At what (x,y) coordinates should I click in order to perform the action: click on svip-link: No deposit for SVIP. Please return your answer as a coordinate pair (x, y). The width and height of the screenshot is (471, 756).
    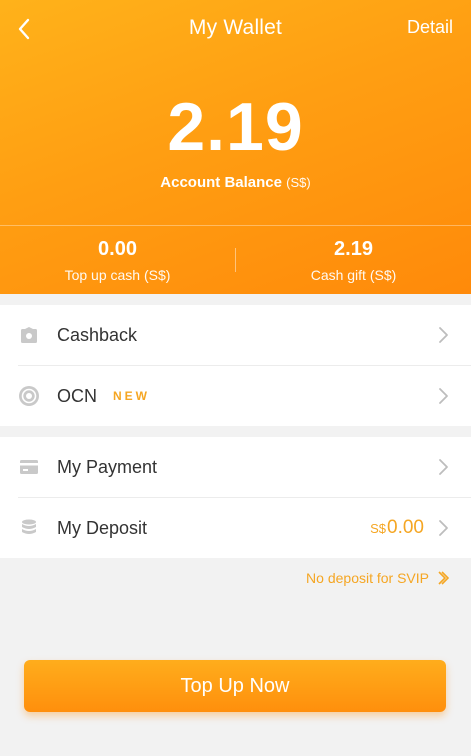
    Looking at the image, I should click on (377, 578).